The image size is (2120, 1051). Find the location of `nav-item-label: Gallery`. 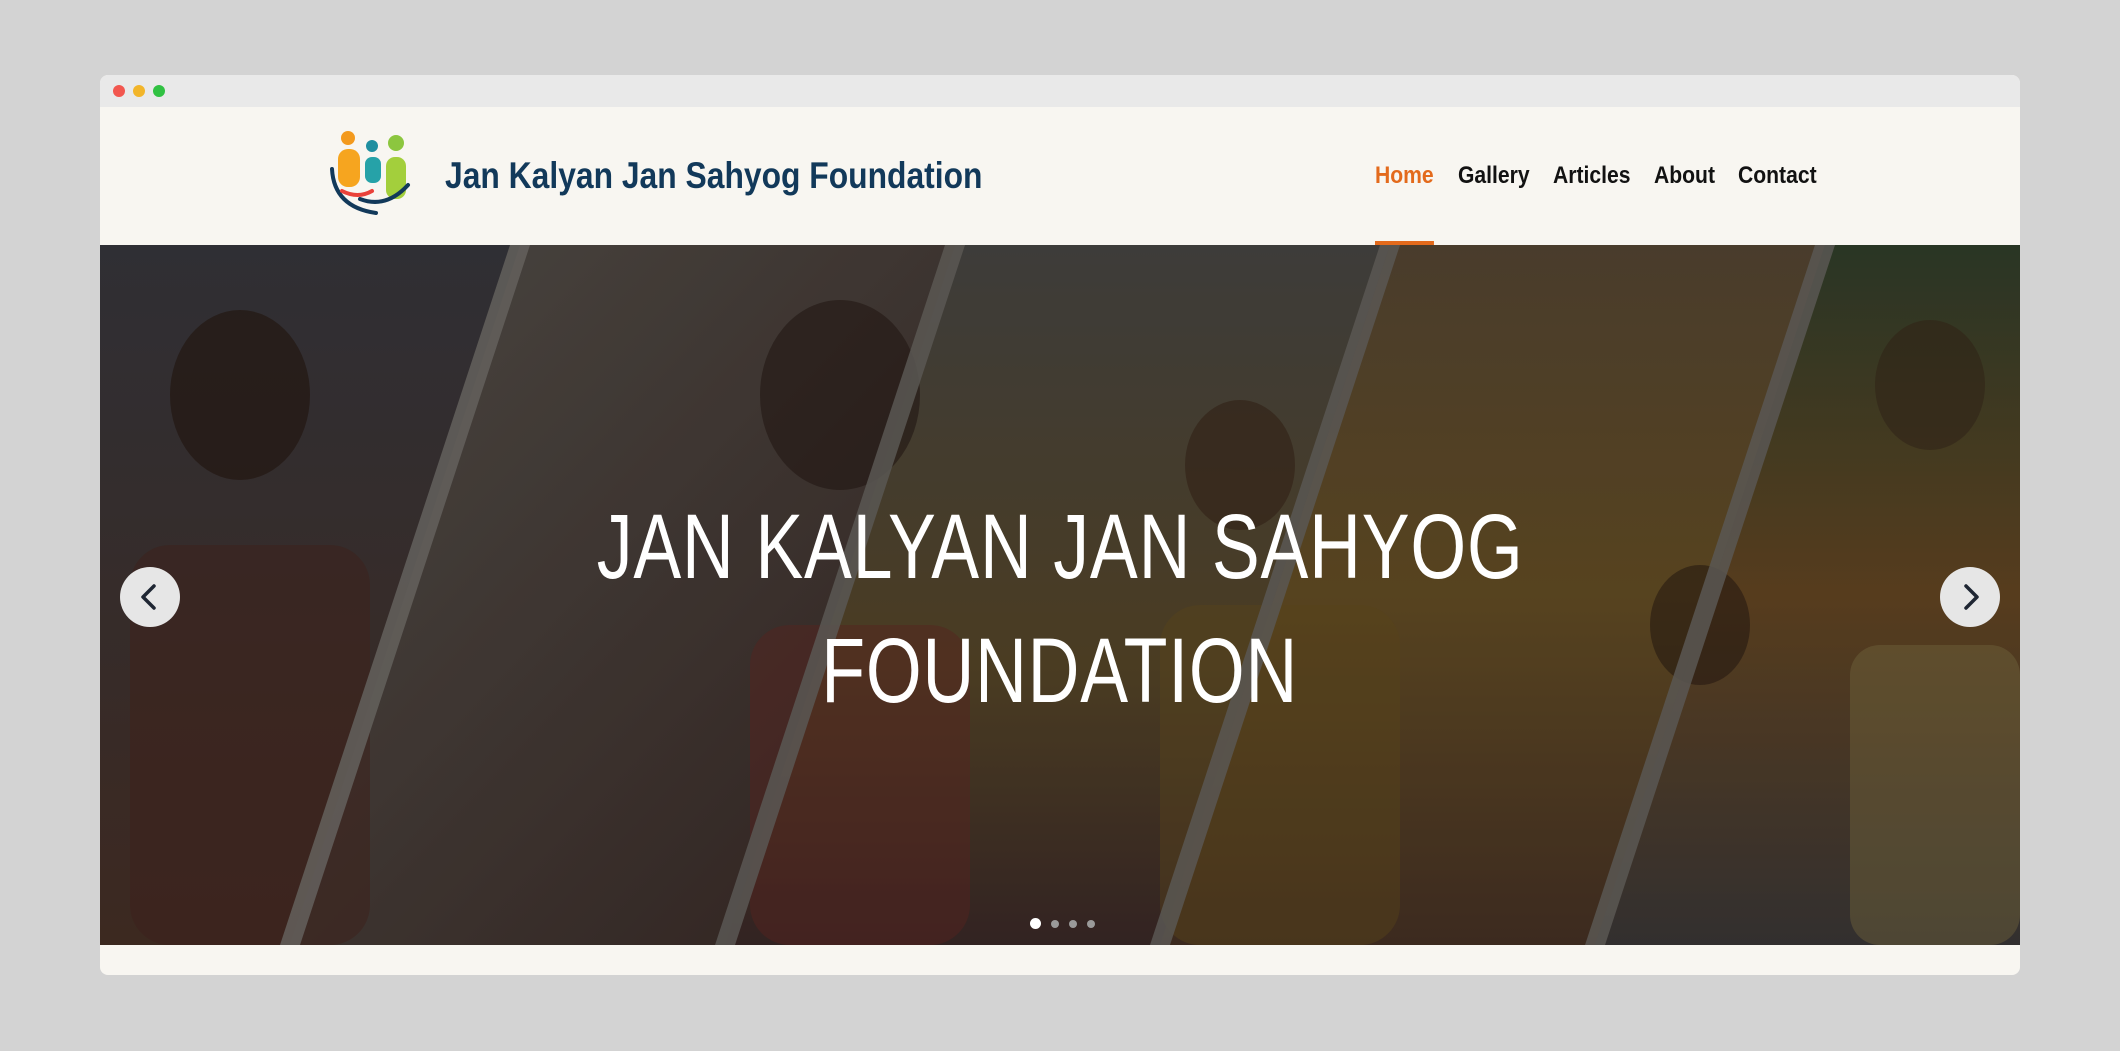

nav-item-label: Gallery is located at coordinates (1494, 175).